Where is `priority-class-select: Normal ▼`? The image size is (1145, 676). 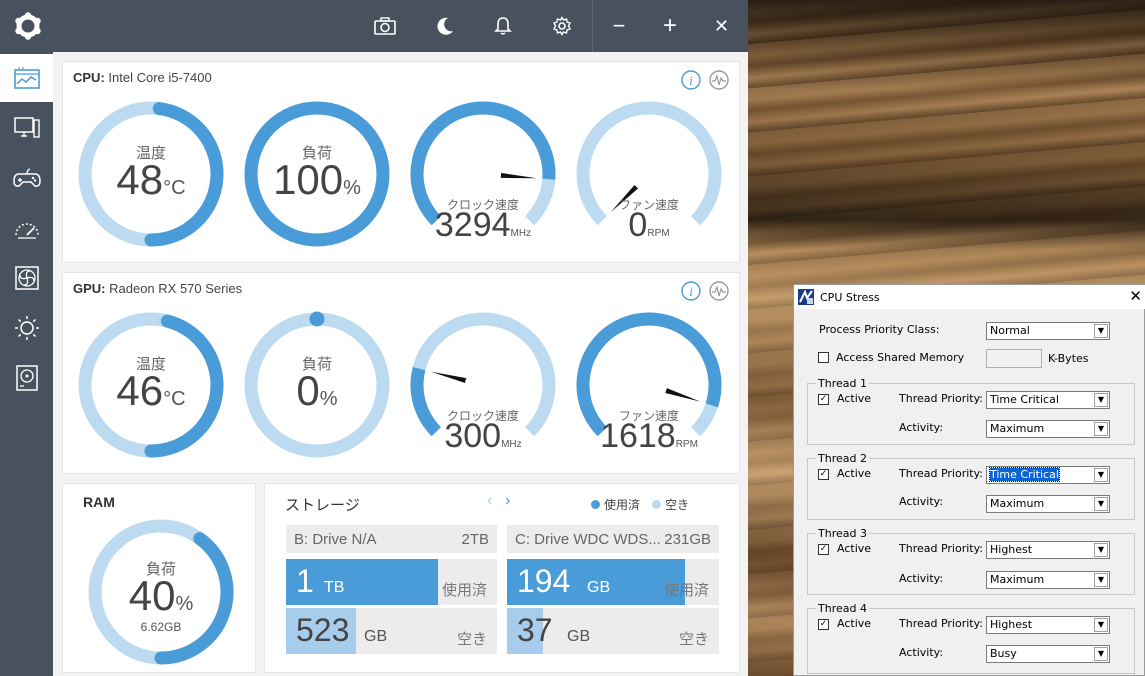
priority-class-select: Normal ▼ is located at coordinates (1048, 331).